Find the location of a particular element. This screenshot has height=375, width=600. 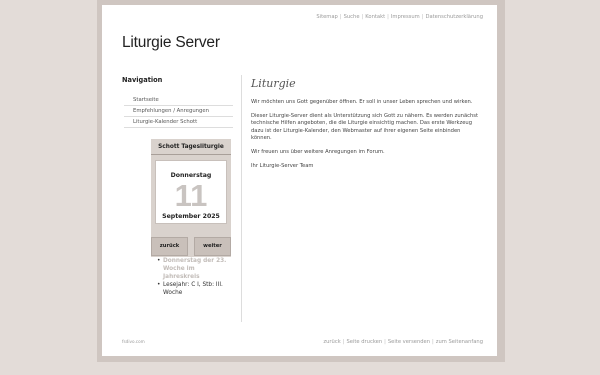

calendar-sheet: Donnerstag 11 September 2025 is located at coordinates (191, 192).